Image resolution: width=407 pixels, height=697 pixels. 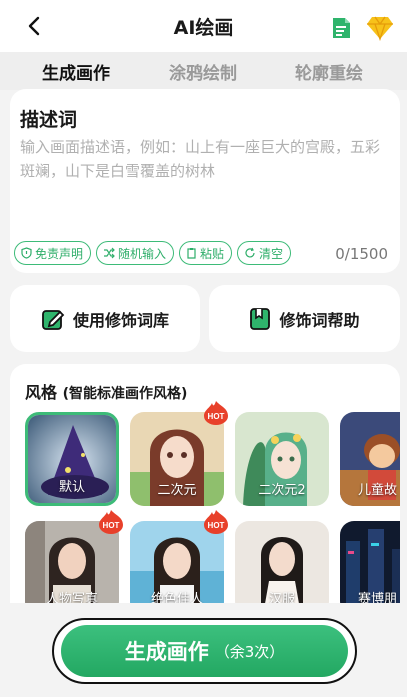 I want to click on refresh-icon, so click(x=250, y=252).